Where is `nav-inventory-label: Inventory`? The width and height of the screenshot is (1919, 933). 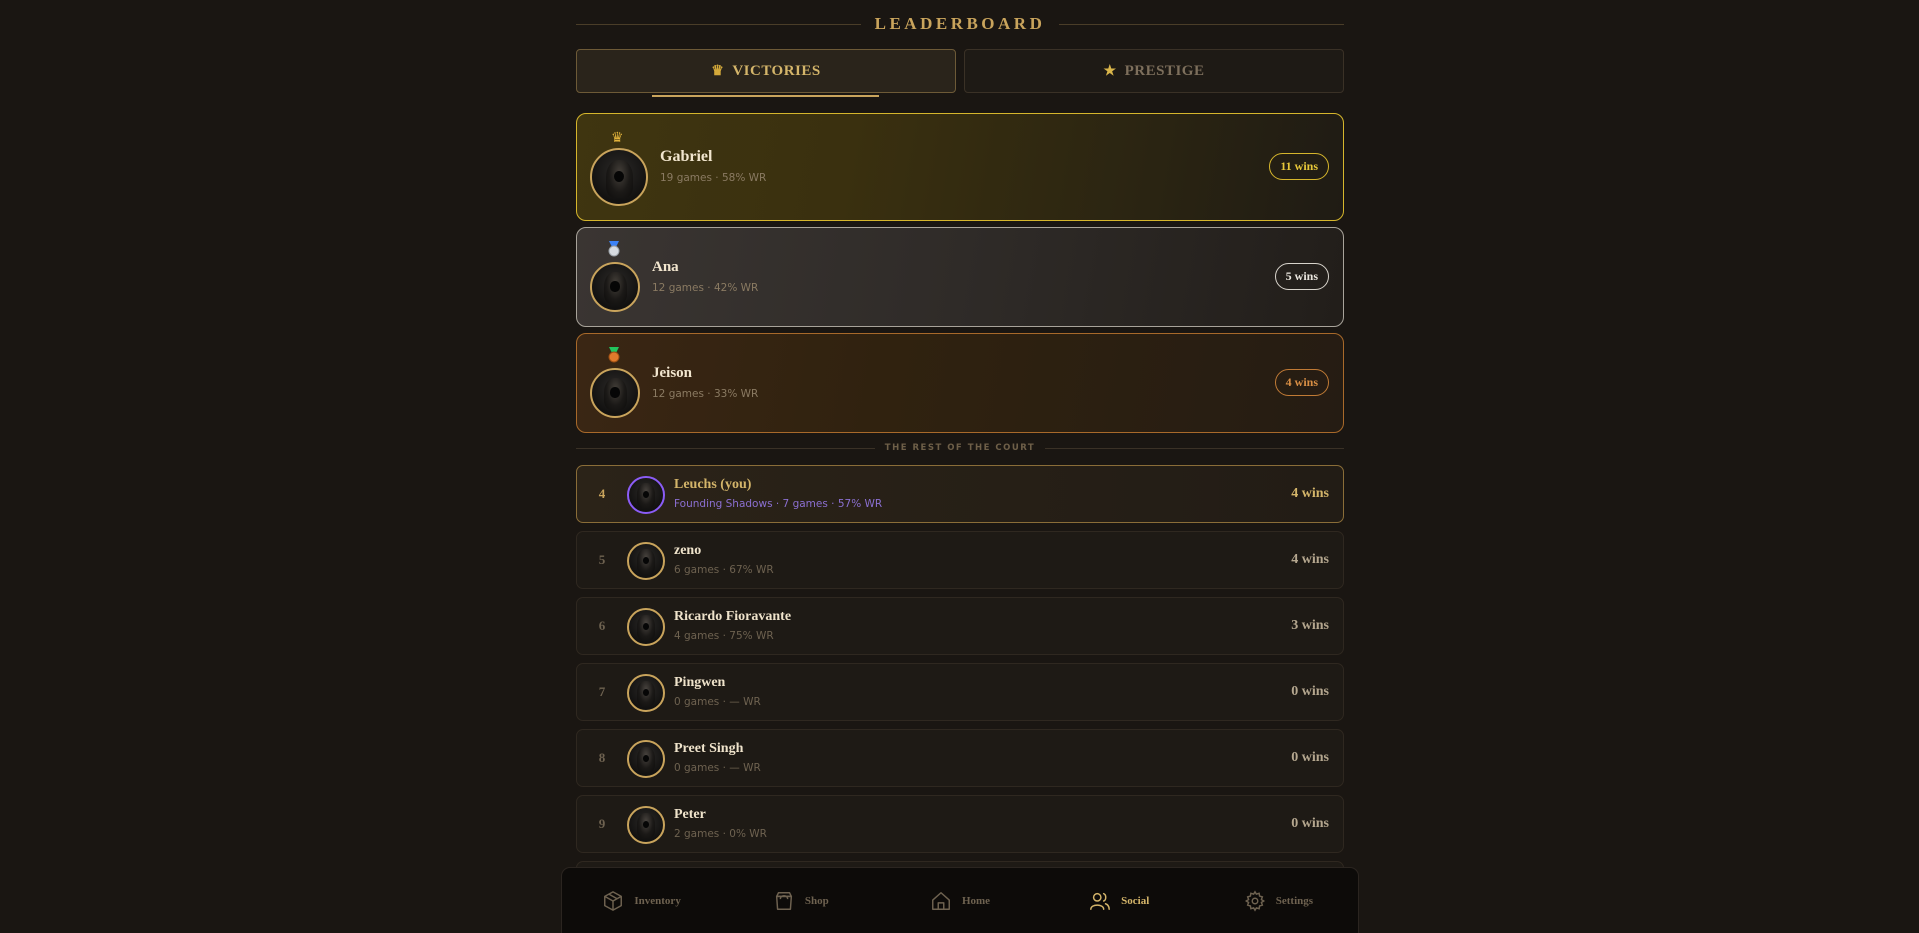
nav-inventory-label: Inventory is located at coordinates (657, 900).